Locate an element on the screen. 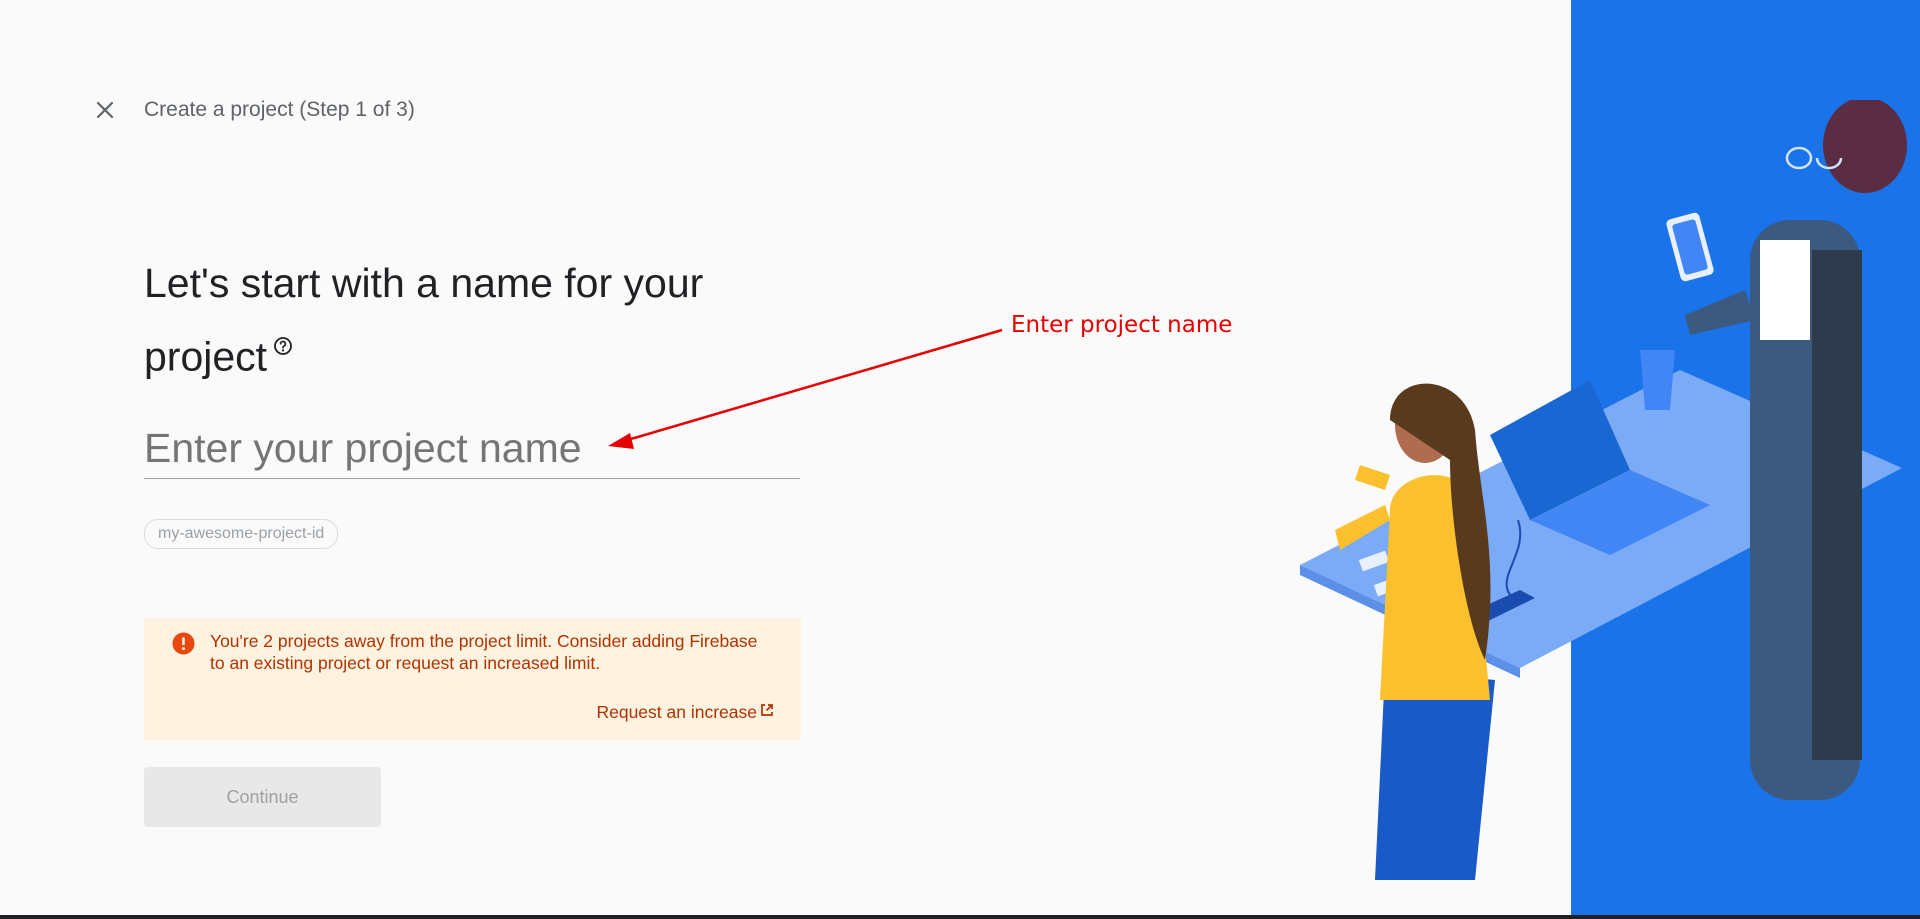 The image size is (1920, 919). continue-button: Continue is located at coordinates (262, 797).